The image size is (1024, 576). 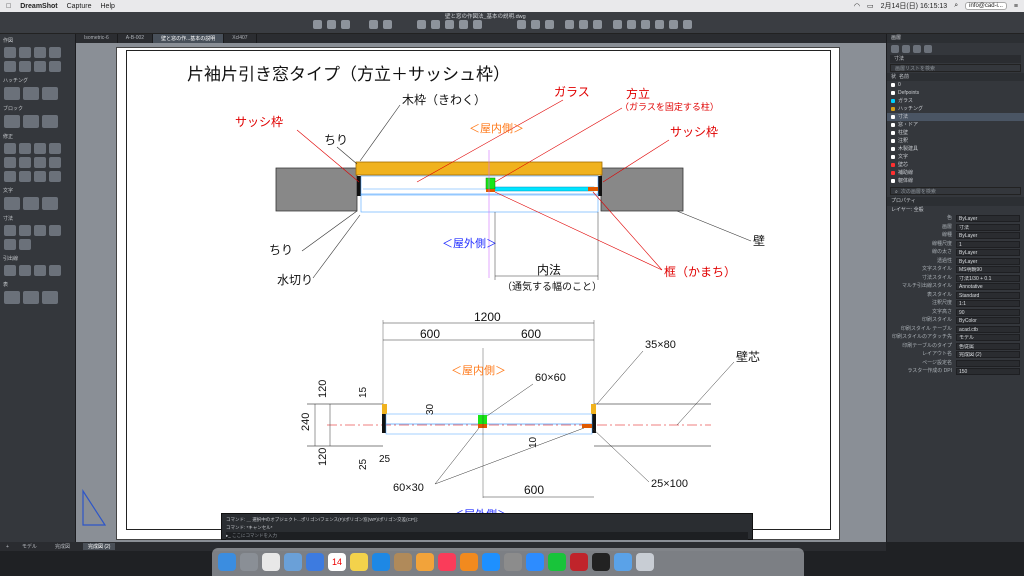 I want to click on control-center-icon: ≡, so click(x=1016, y=6).